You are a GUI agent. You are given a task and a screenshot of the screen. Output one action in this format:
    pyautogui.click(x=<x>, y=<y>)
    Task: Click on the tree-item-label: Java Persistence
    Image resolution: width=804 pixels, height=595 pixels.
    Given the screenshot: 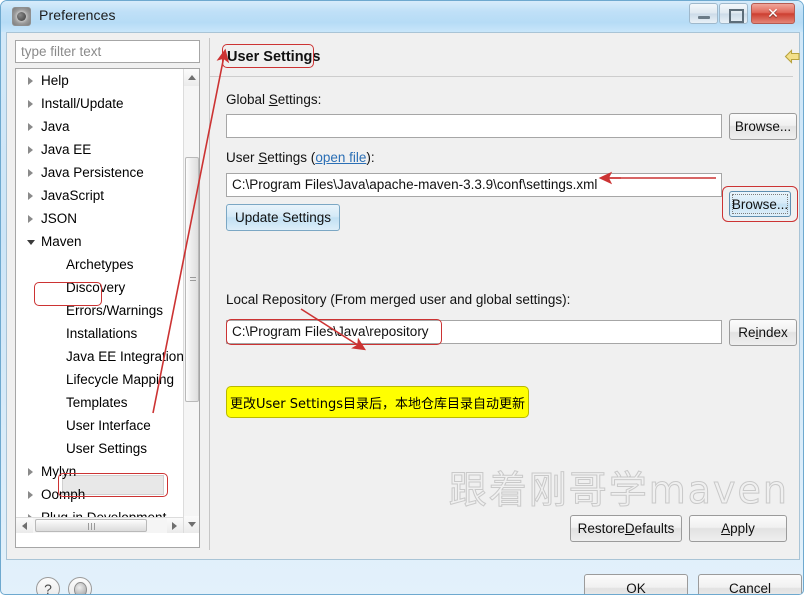 What is the action you would take?
    pyautogui.click(x=92, y=172)
    